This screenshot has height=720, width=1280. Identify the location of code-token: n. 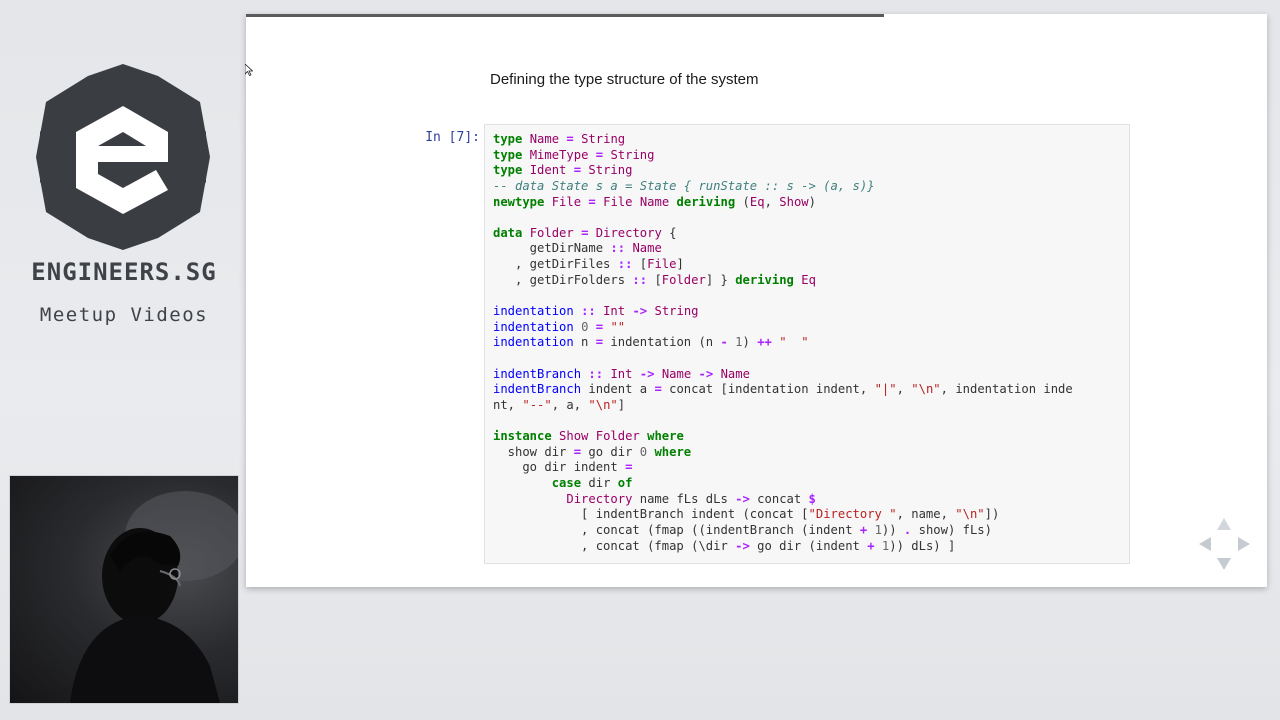
(584, 342).